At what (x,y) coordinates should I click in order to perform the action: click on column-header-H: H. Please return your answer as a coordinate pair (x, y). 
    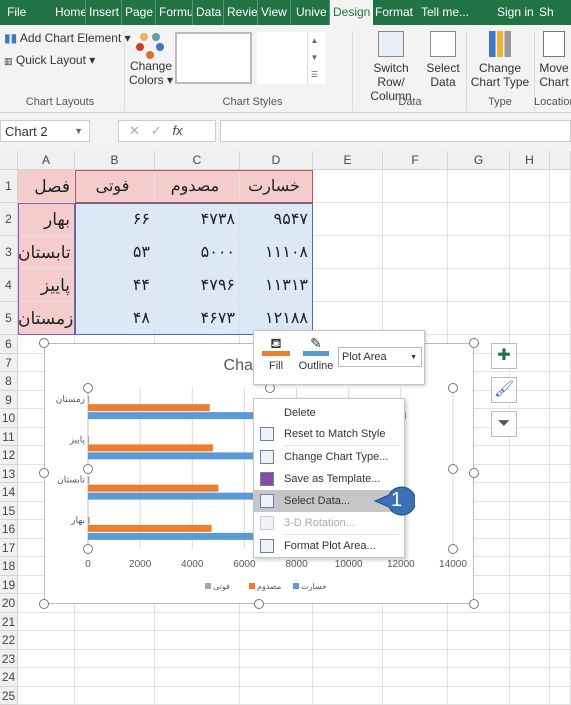
    Looking at the image, I should click on (530, 160).